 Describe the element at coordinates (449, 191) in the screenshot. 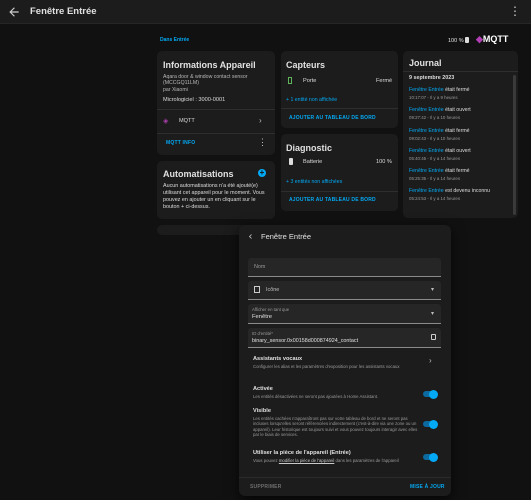

I see `journal-entry: Fenêtre Entrée est devenu inconnu` at that location.